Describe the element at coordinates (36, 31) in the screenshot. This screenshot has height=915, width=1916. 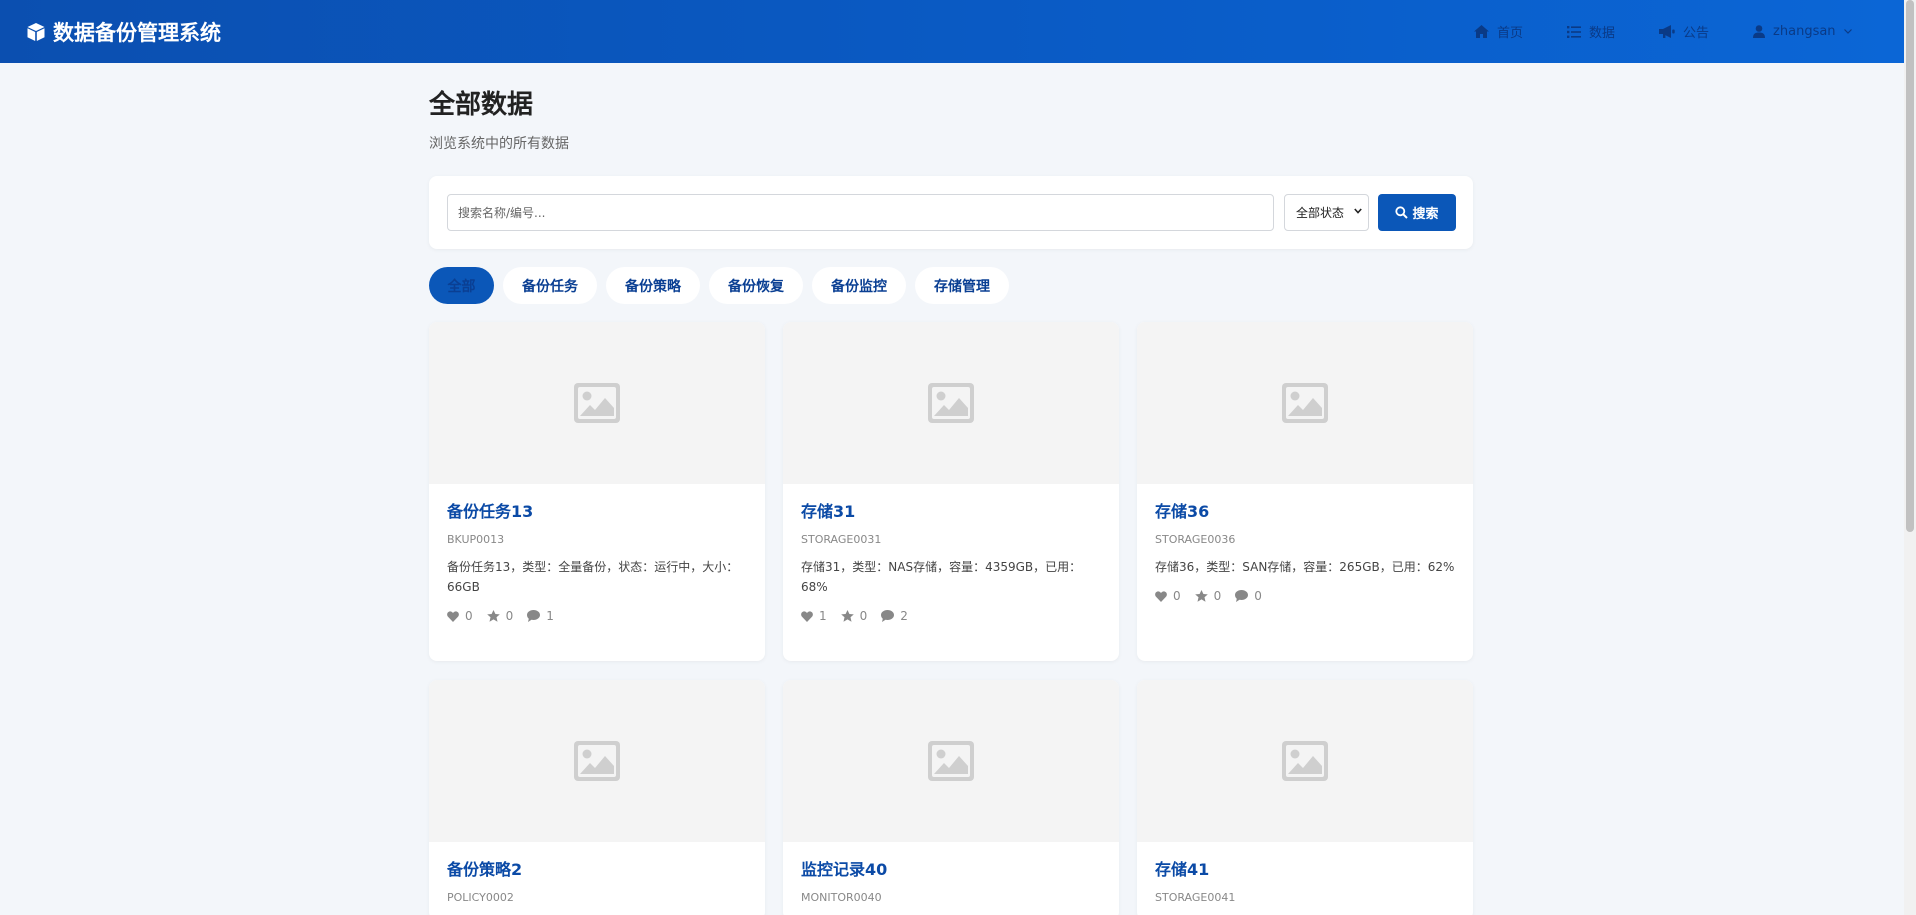
I see `cube-icon` at that location.